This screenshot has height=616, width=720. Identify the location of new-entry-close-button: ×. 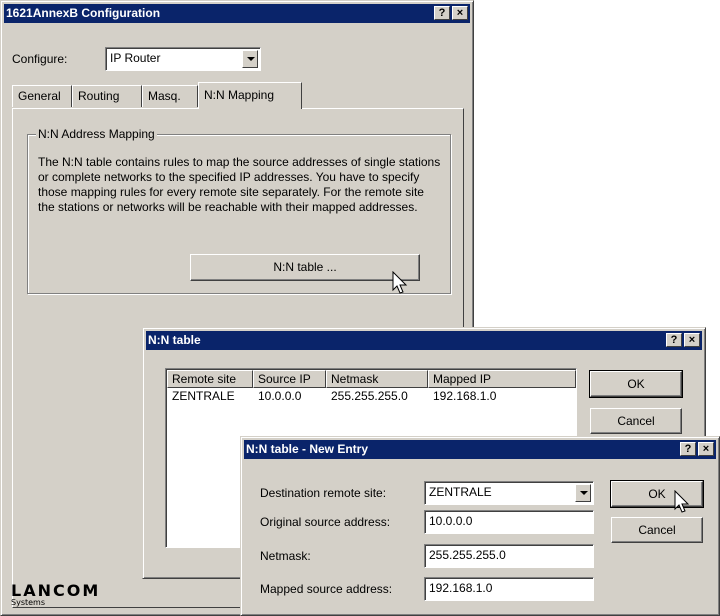
(706, 449).